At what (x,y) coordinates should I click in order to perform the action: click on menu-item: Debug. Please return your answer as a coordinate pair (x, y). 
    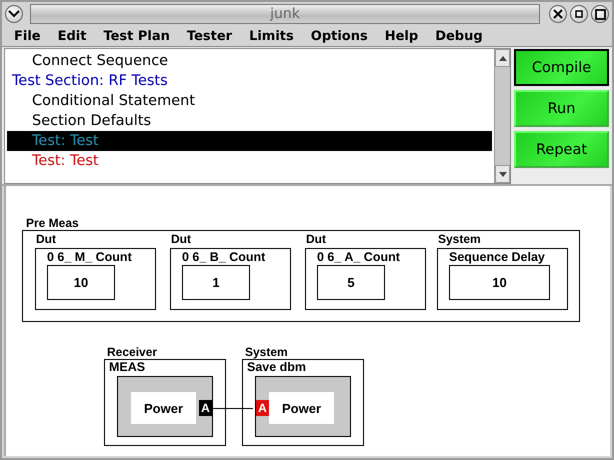
    Looking at the image, I should click on (459, 36).